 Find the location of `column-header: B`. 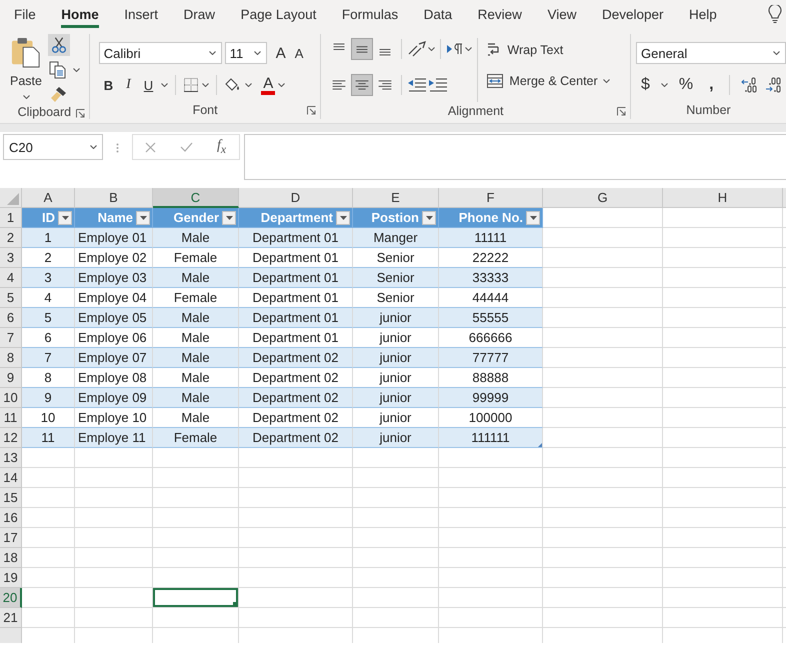

column-header: B is located at coordinates (114, 198).